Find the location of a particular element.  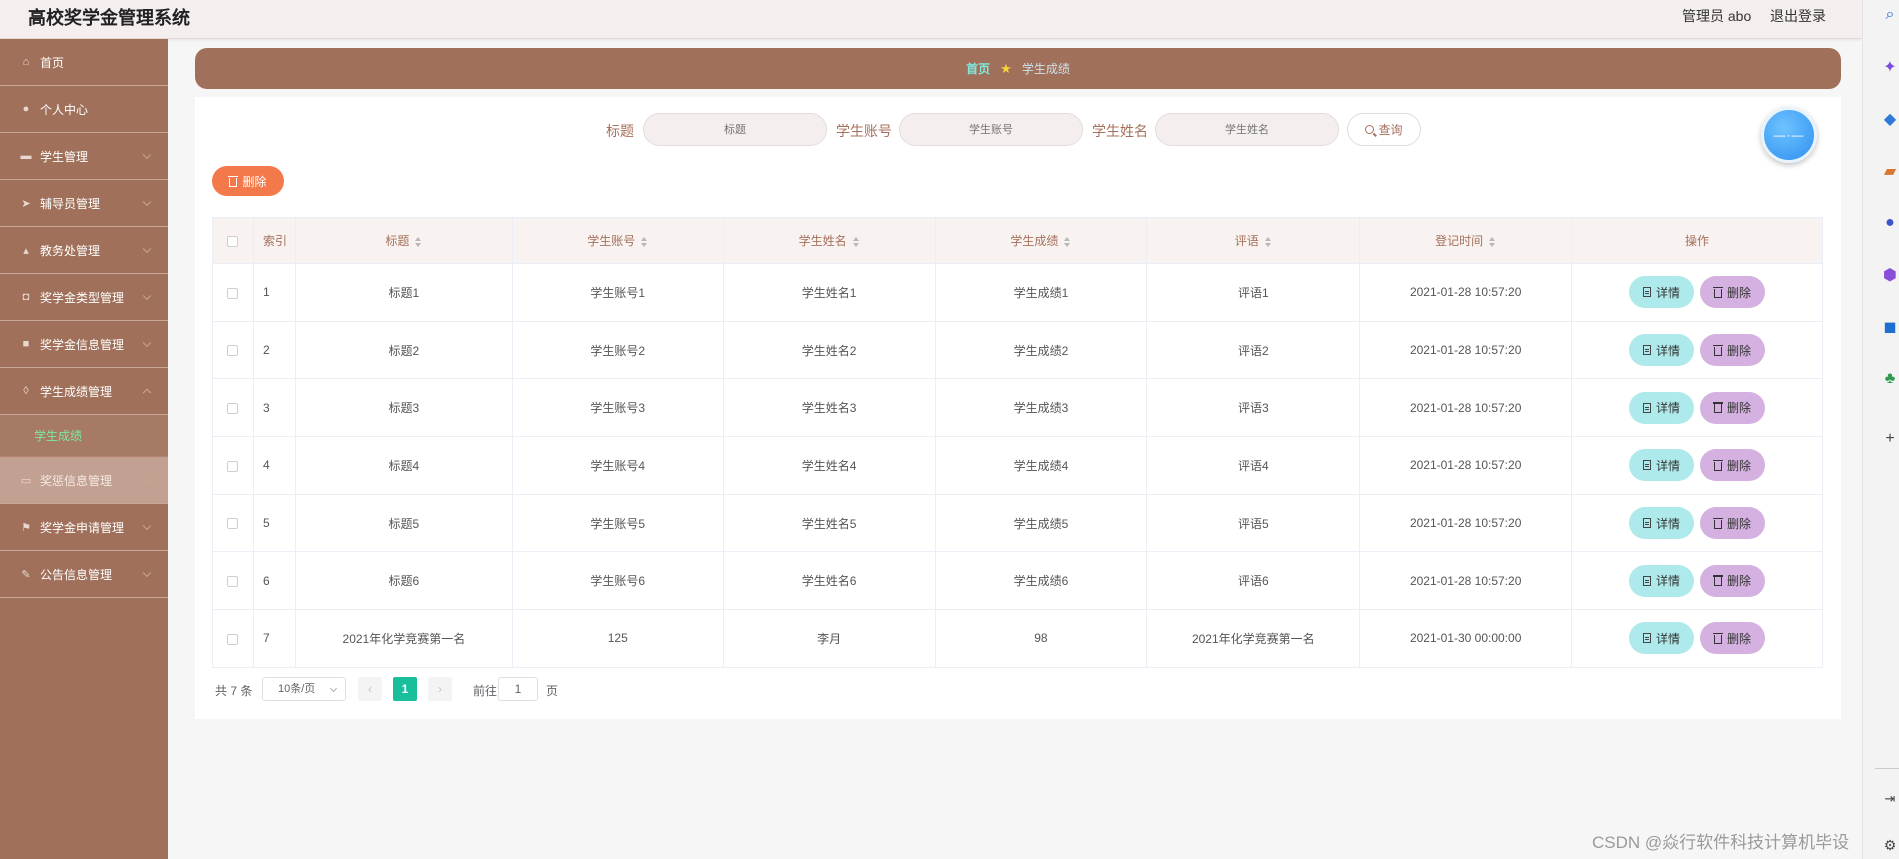

sidebar-item-scholarship-info: ■ 奖学金信息管理 is located at coordinates (84, 344).